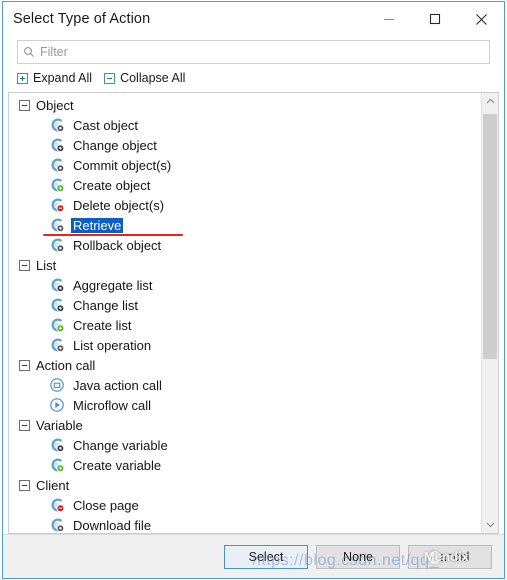 This screenshot has width=507, height=580. I want to click on list-change-icon, so click(58, 305).